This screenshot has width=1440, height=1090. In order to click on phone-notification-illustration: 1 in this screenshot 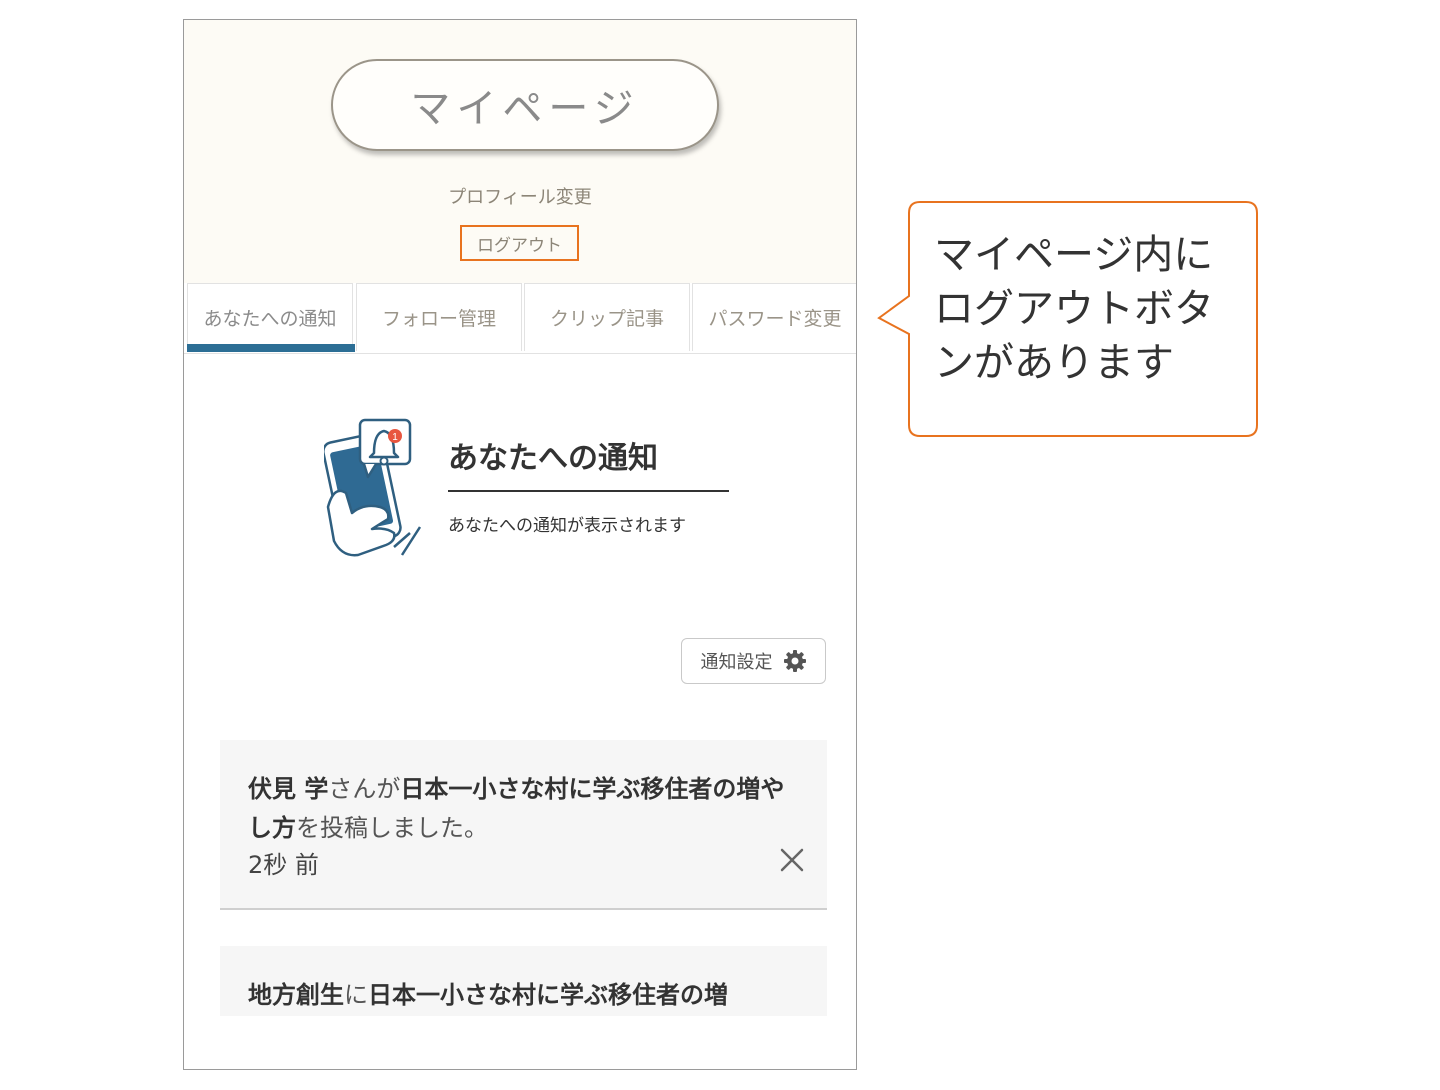, I will do `click(373, 487)`.